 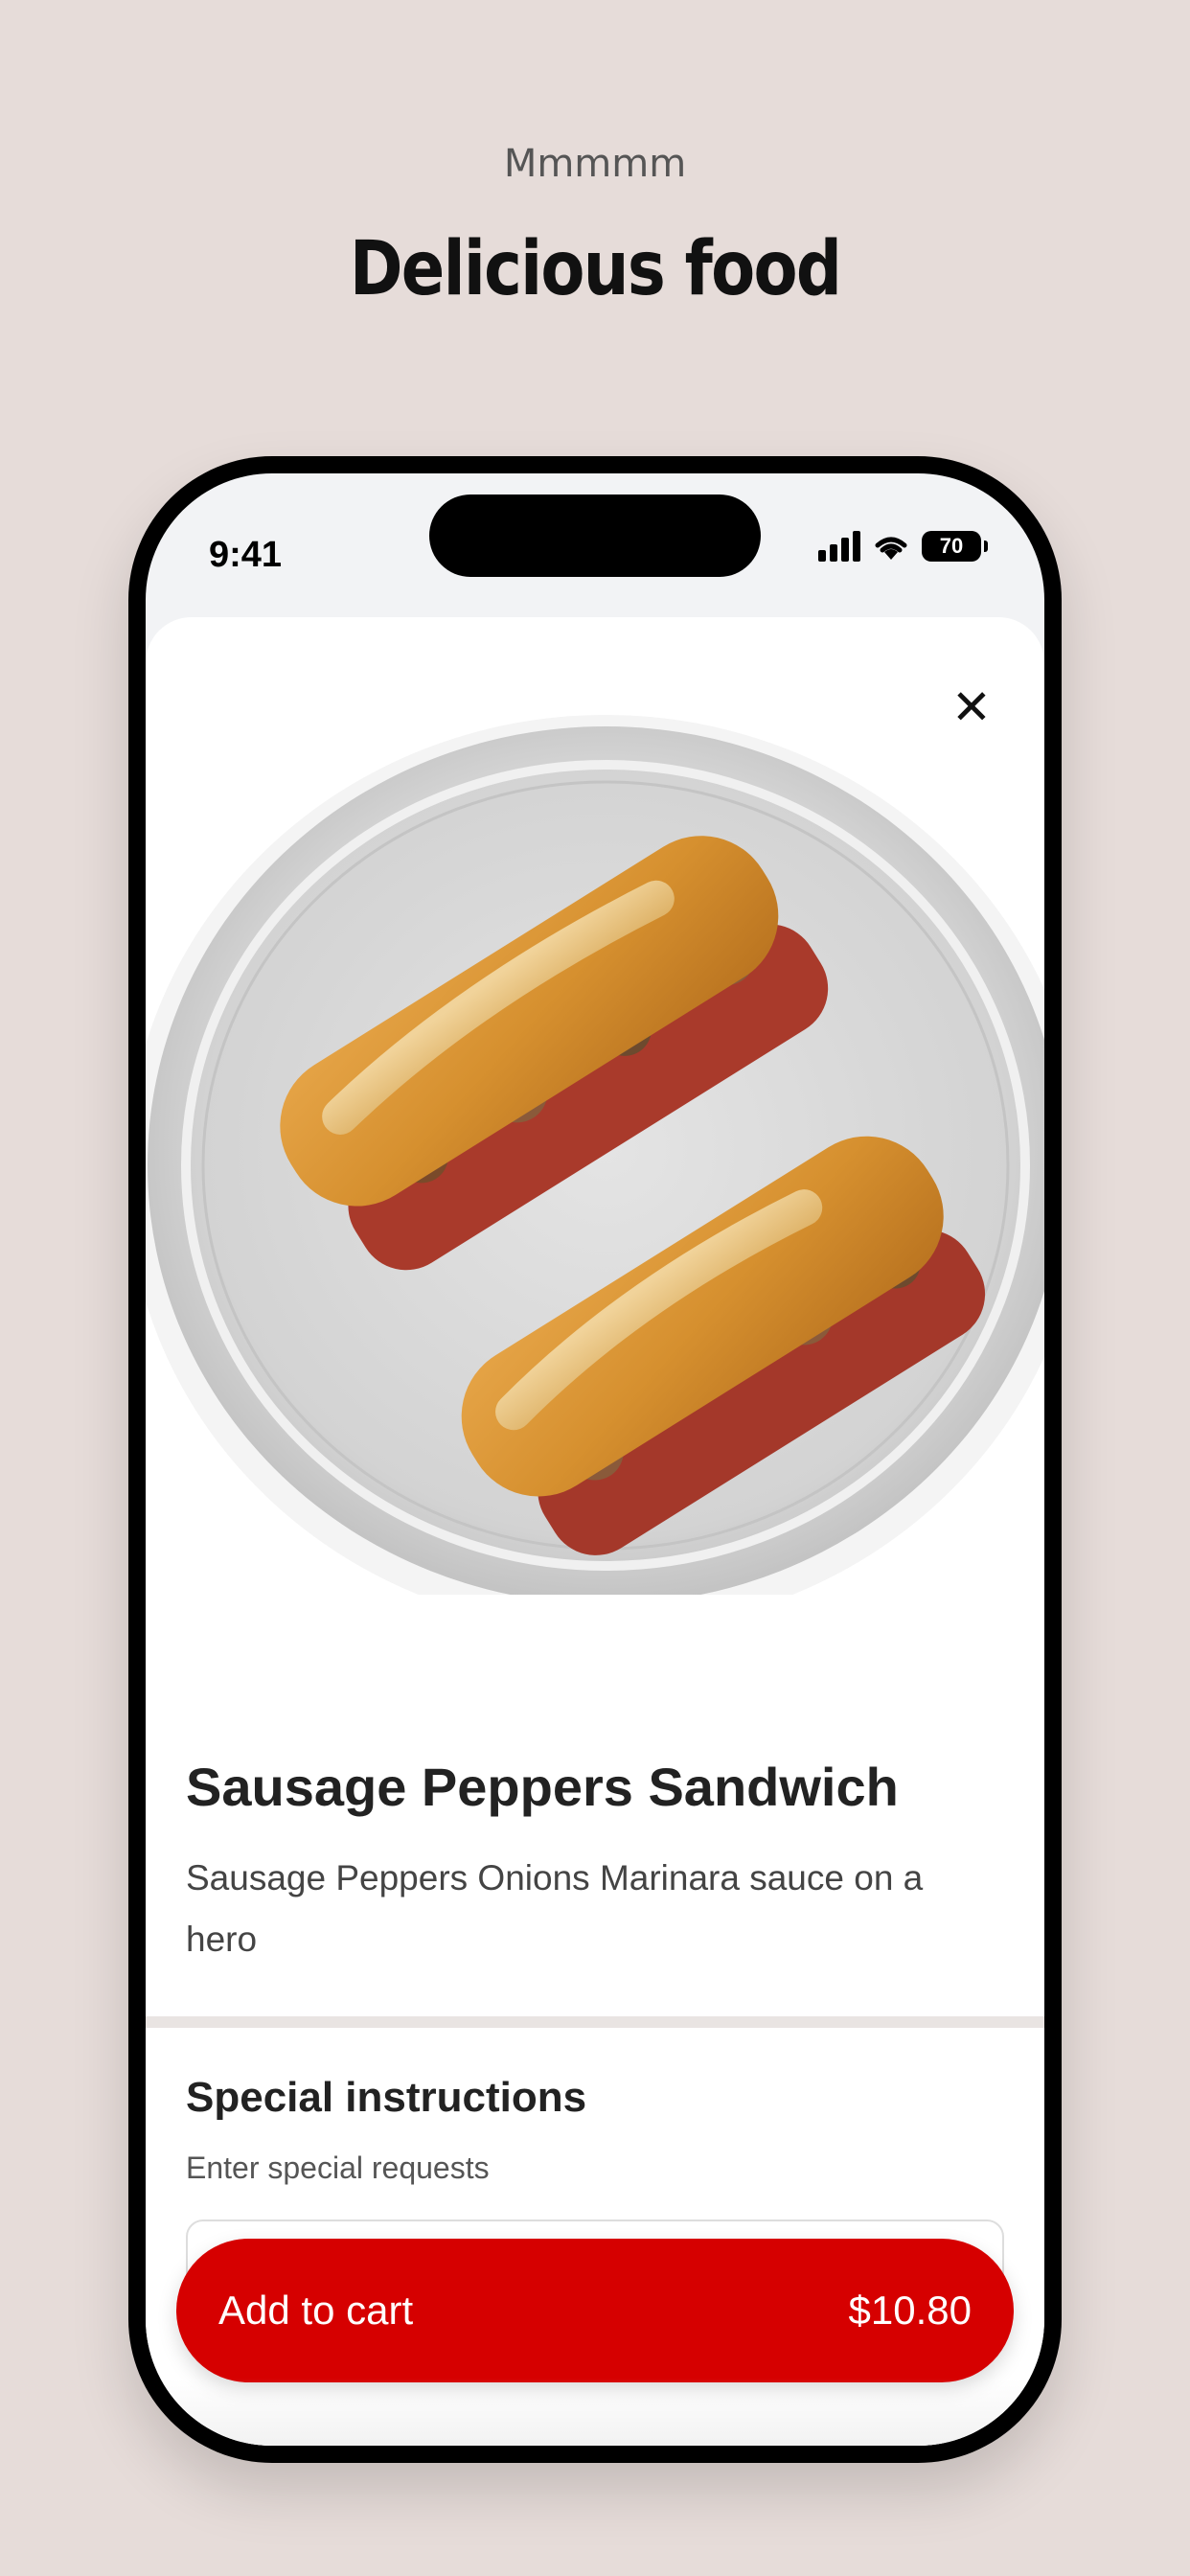 I want to click on bottom-fade, so click(x=595, y=2412).